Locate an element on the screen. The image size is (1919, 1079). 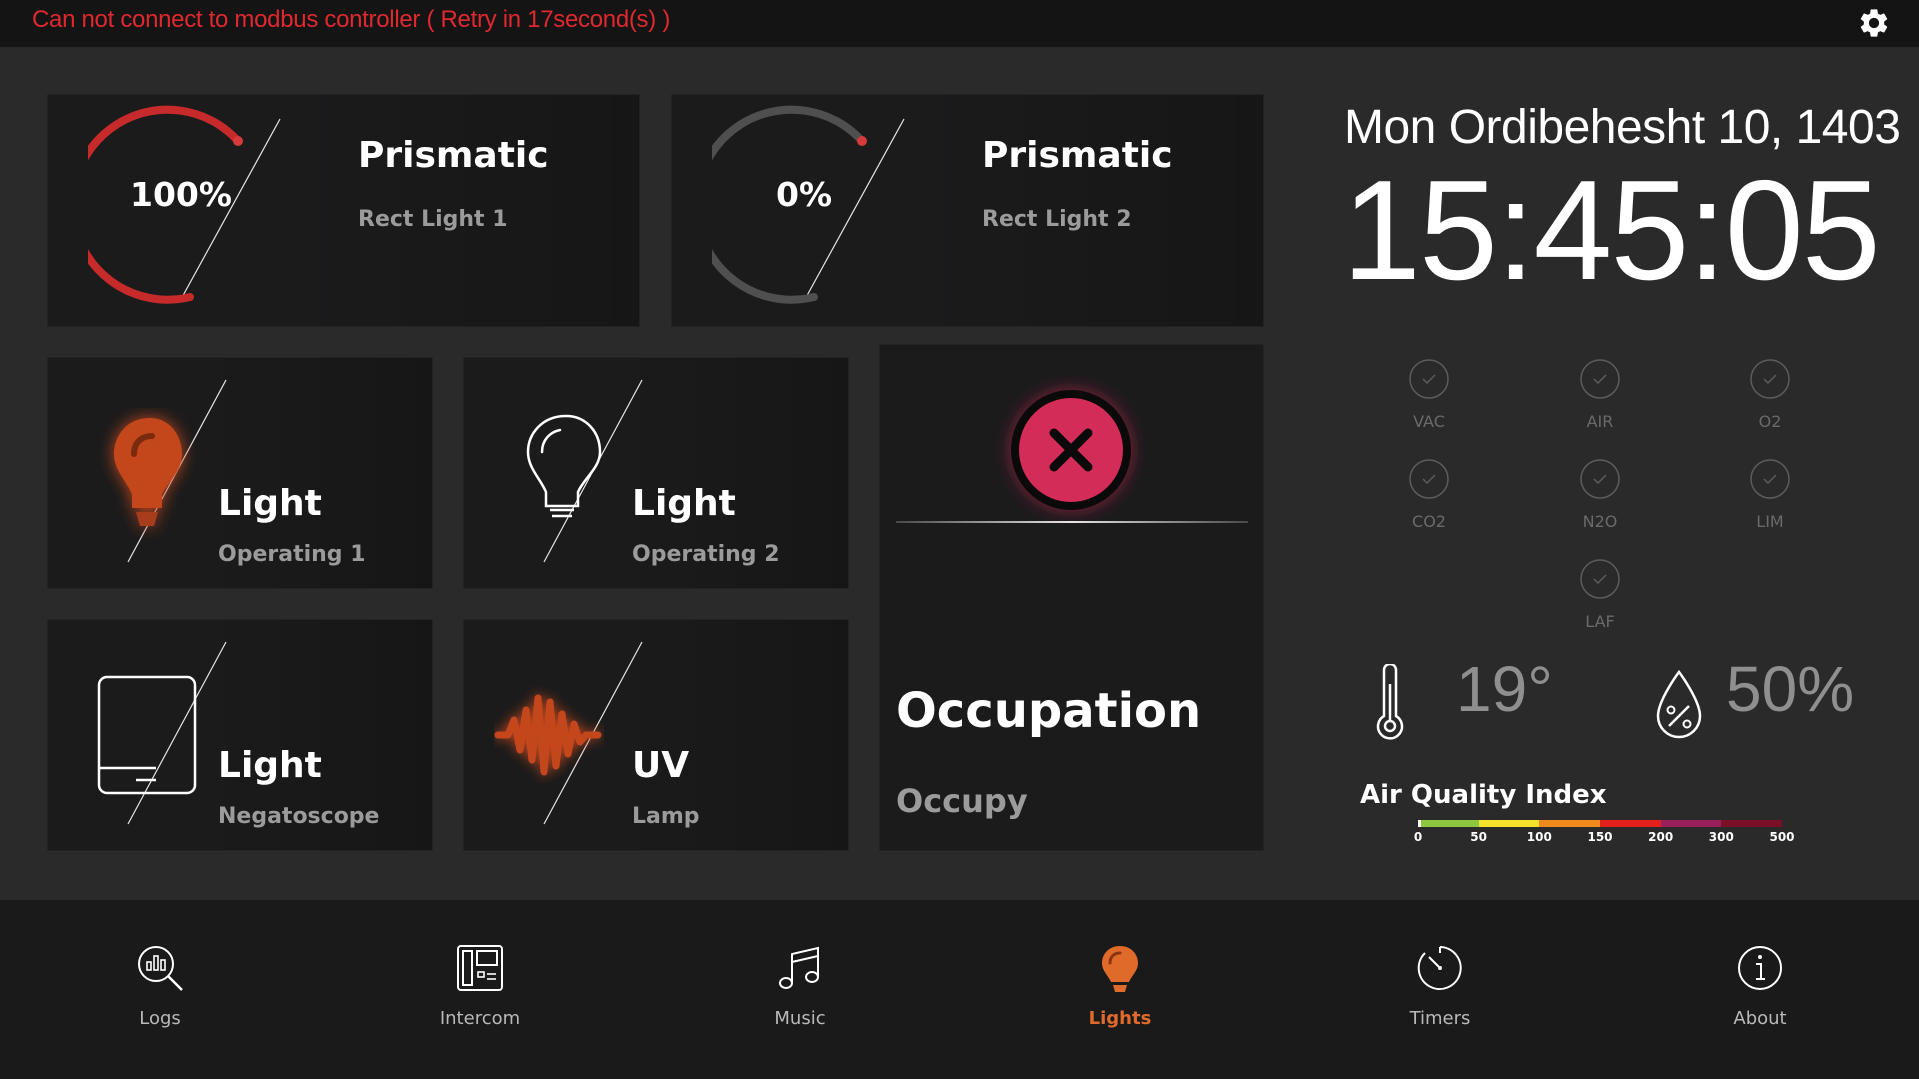
prismatic-light-card-1: 100% Prismatic Rect Light 1 is located at coordinates (343, 210).